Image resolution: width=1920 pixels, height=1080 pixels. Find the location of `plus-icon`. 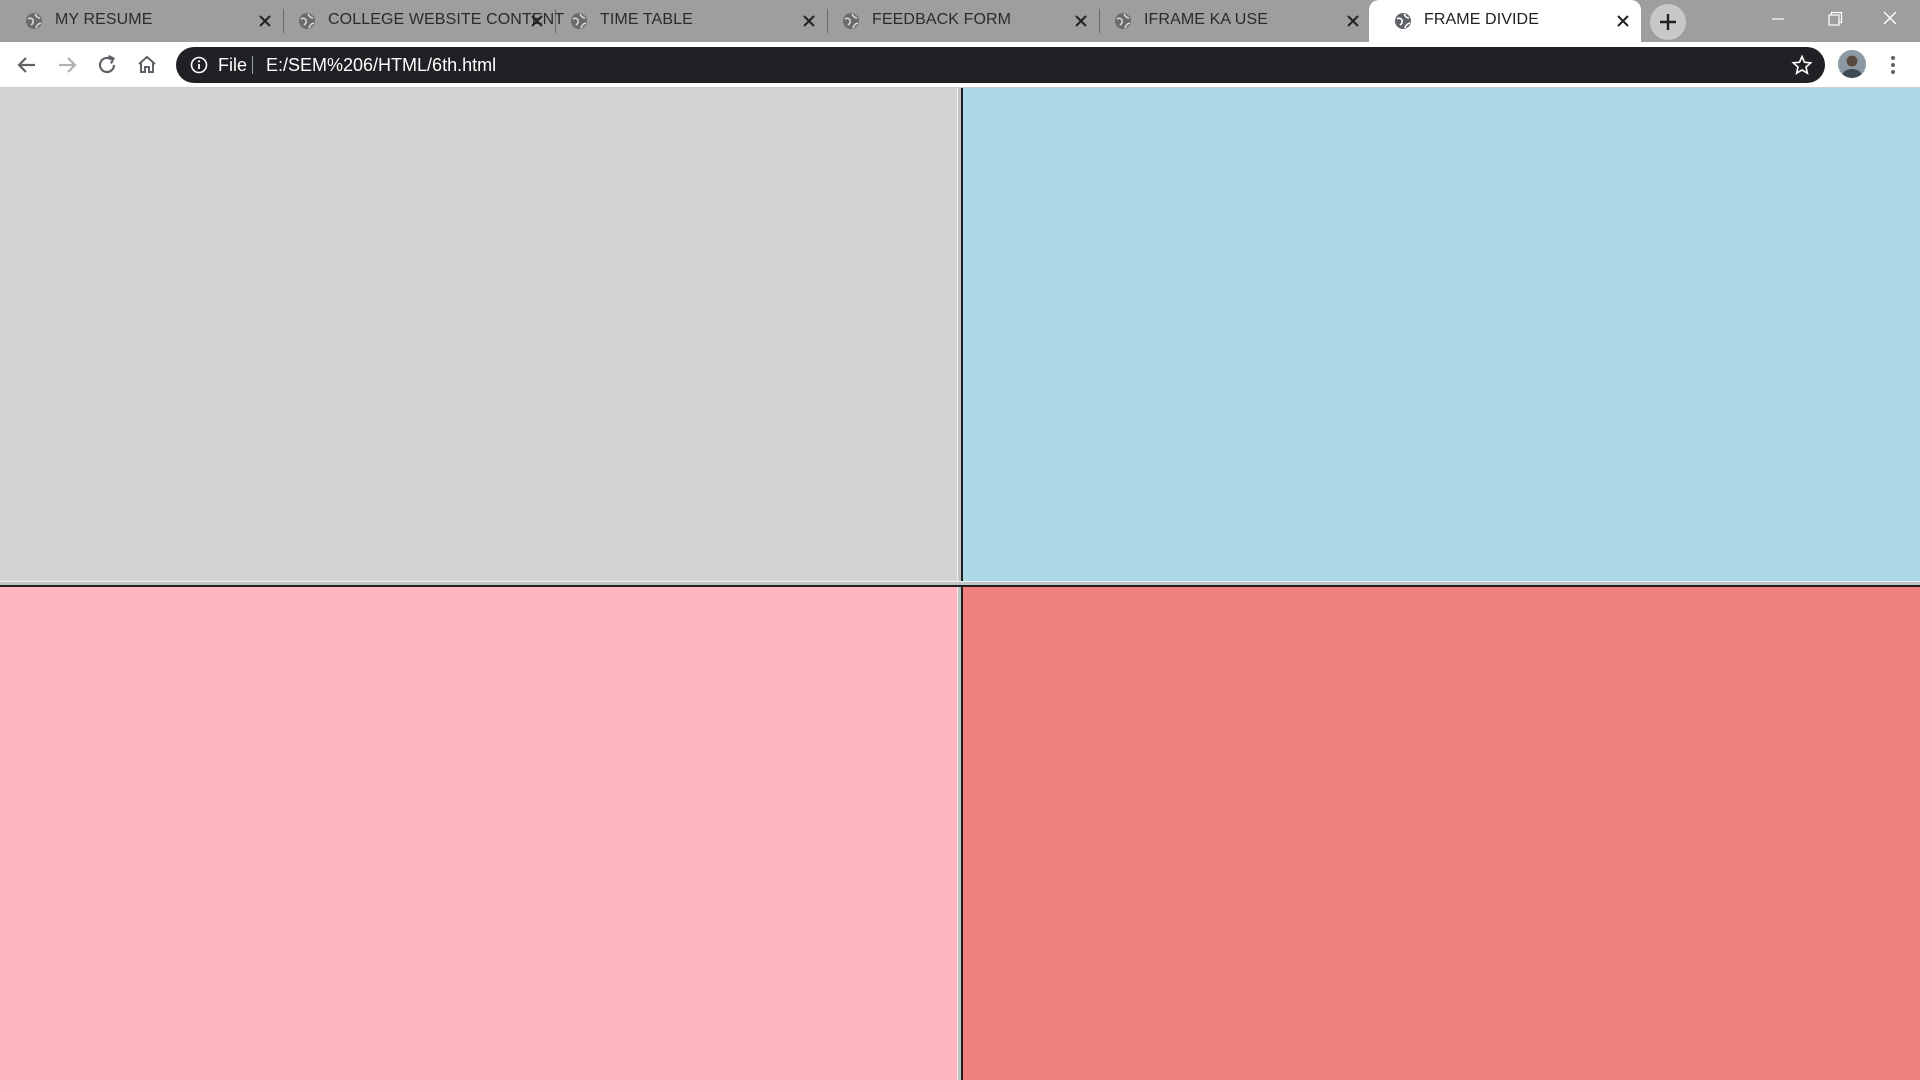

plus-icon is located at coordinates (1668, 22).